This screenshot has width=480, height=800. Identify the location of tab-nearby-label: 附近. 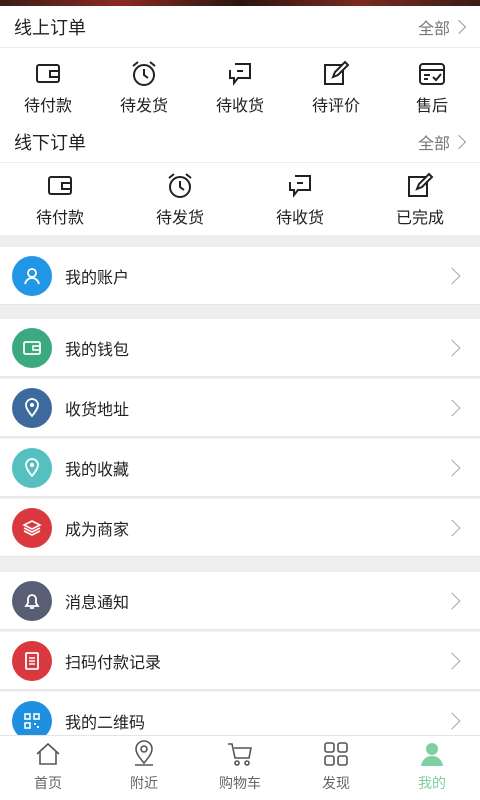
(144, 784).